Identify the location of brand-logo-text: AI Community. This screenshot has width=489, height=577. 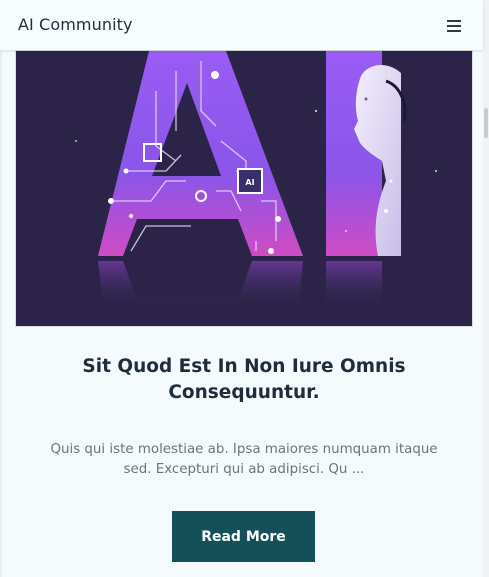
(75, 24).